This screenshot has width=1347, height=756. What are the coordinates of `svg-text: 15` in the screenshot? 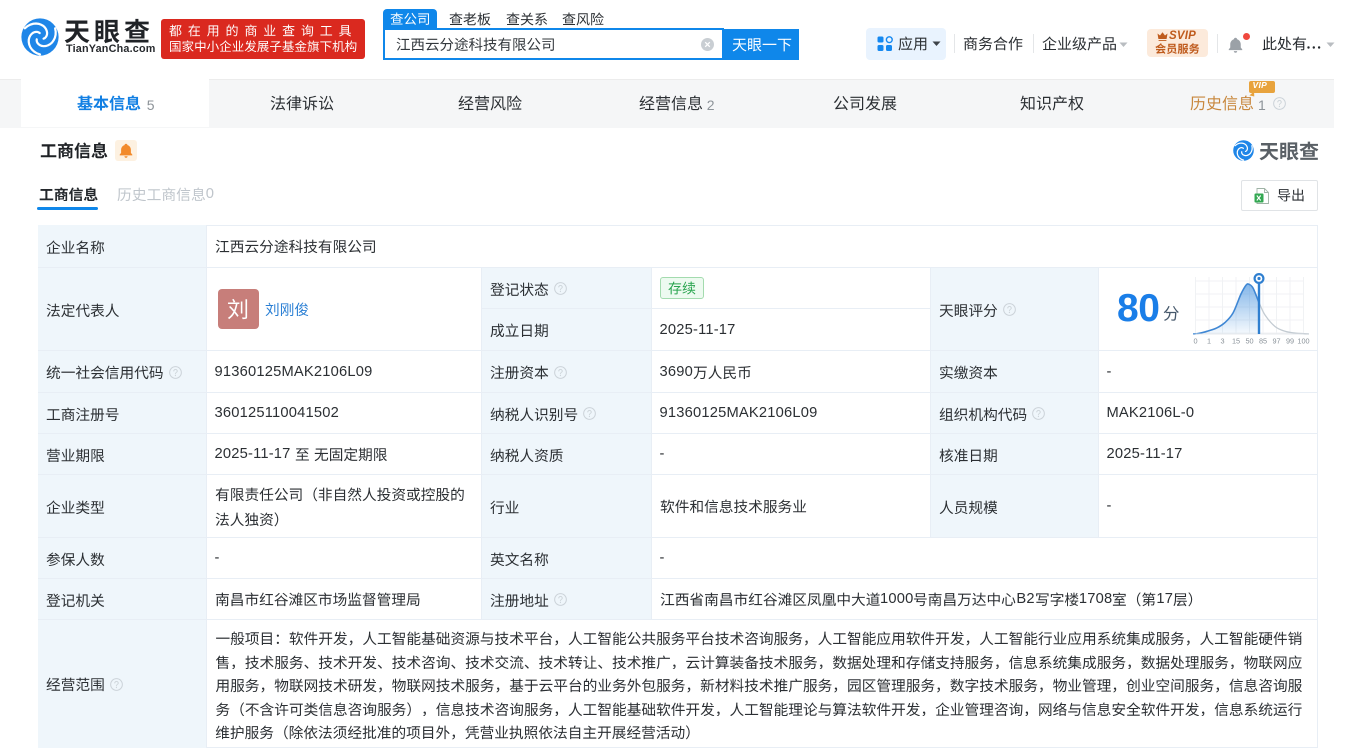 It's located at (1236, 340).